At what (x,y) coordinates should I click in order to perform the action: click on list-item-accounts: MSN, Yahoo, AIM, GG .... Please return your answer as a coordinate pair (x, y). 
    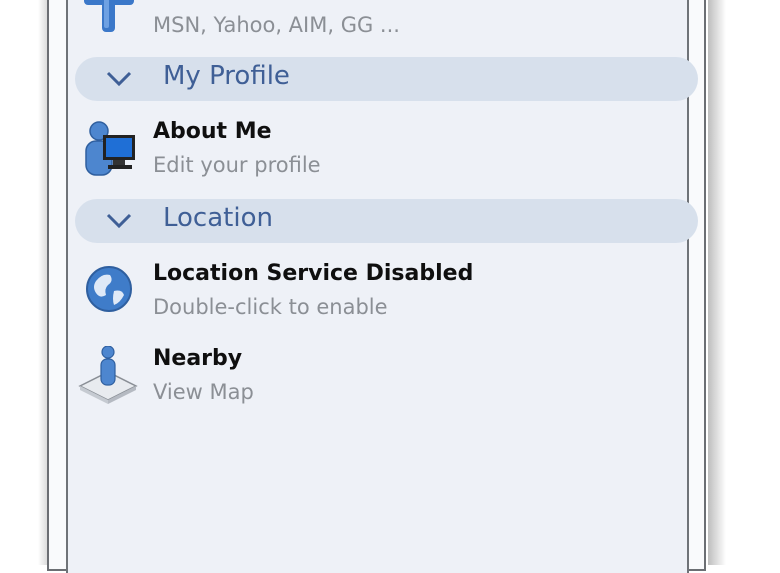
    Looking at the image, I should click on (368, 25).